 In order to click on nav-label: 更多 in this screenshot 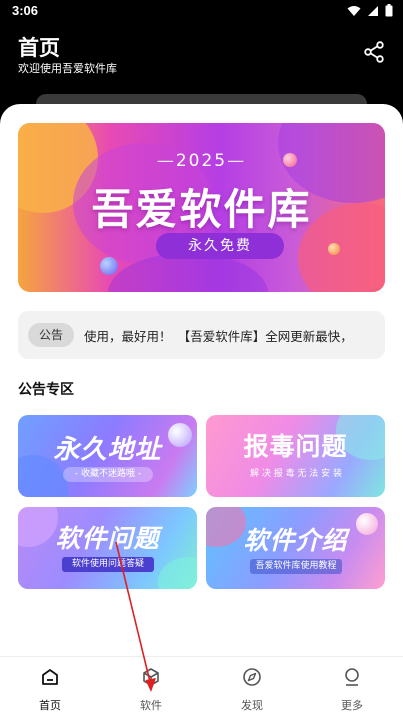, I will do `click(352, 705)`.